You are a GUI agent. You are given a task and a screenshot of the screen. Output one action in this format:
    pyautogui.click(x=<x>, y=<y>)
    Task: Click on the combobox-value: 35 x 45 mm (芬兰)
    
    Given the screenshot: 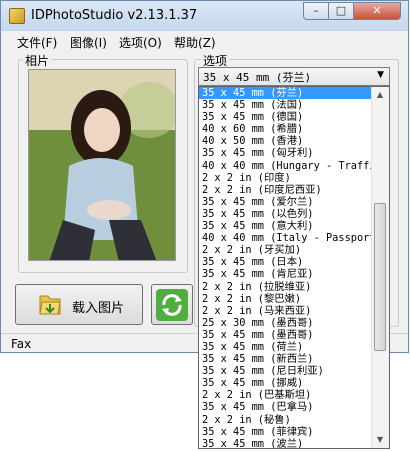 What is the action you would take?
    pyautogui.click(x=257, y=77)
    